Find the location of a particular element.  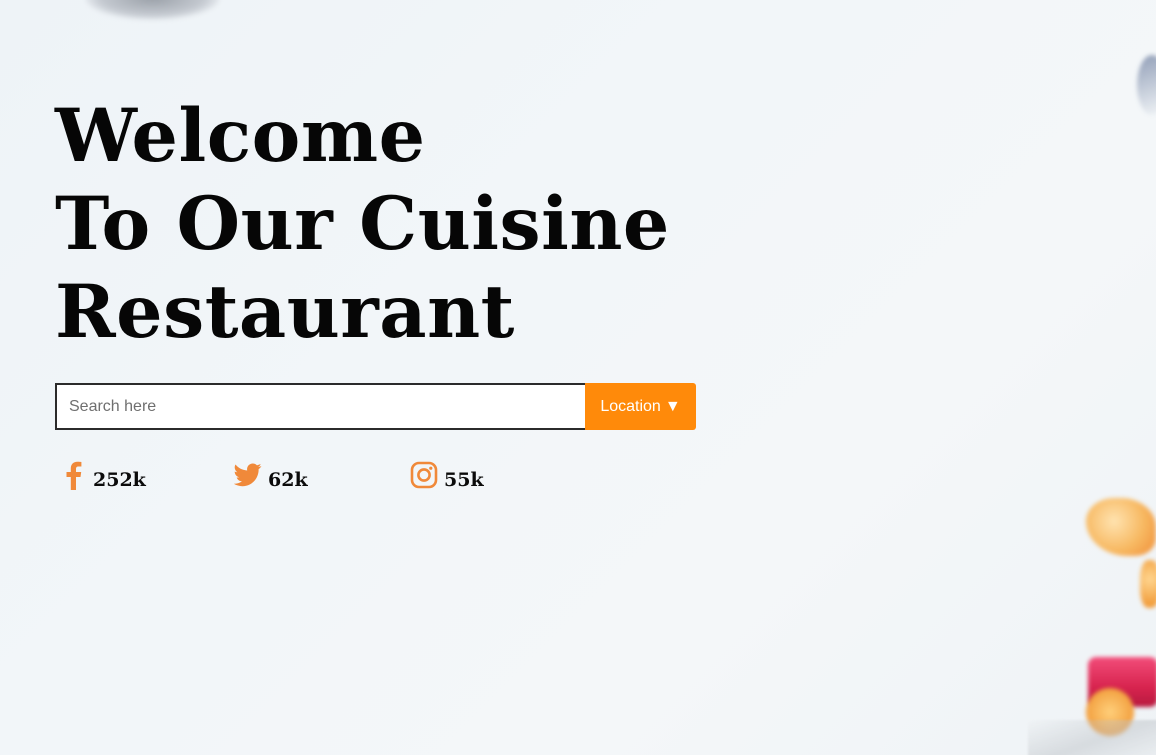

search-input is located at coordinates (320, 406).